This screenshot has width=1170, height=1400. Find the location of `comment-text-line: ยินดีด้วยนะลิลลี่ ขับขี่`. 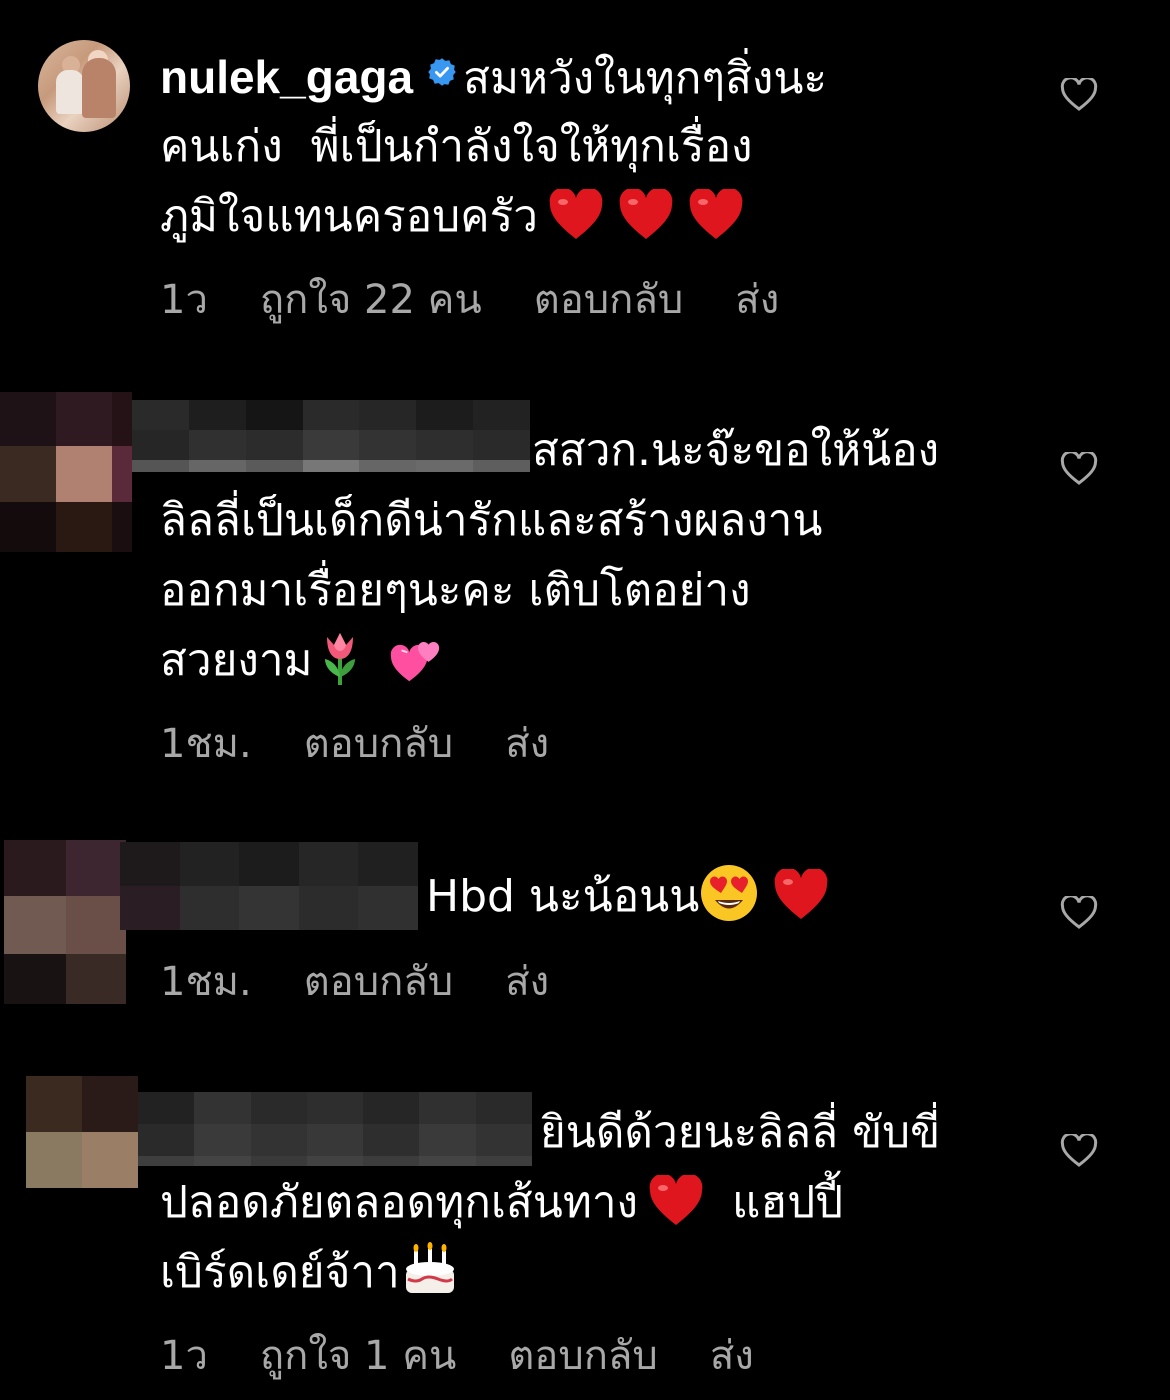

comment-text-line: ยินดีด้วยนะลิลลี่ ขับขี่ is located at coordinates (740, 1132).